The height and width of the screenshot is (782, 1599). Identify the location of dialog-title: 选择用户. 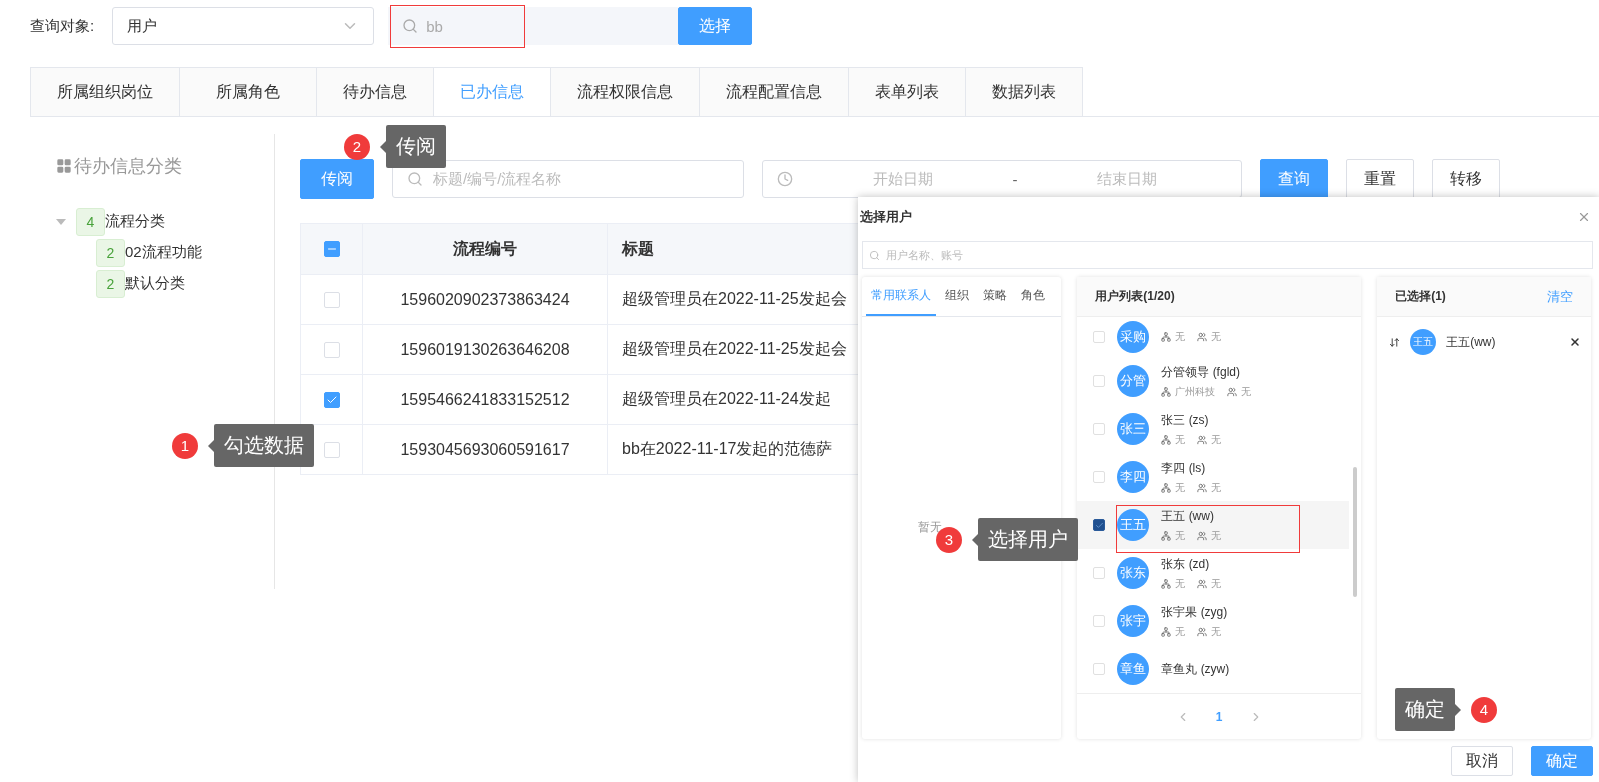
(886, 217).